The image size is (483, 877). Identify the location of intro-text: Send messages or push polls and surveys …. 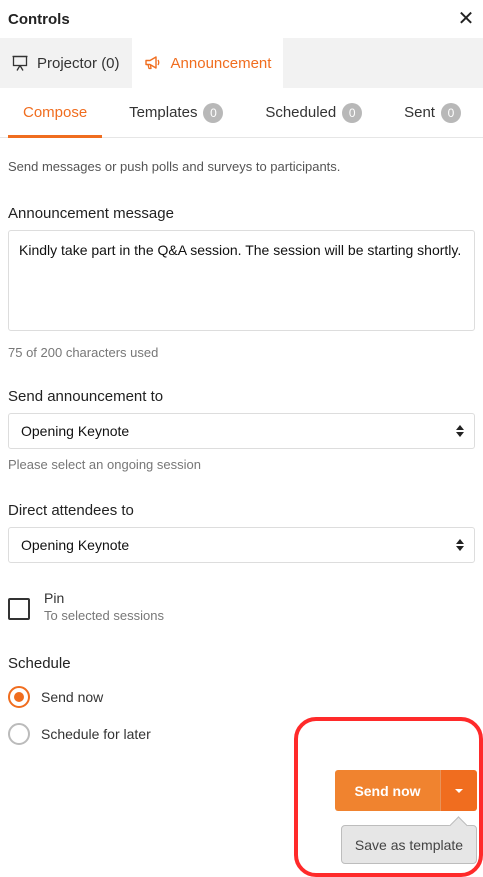
(174, 166).